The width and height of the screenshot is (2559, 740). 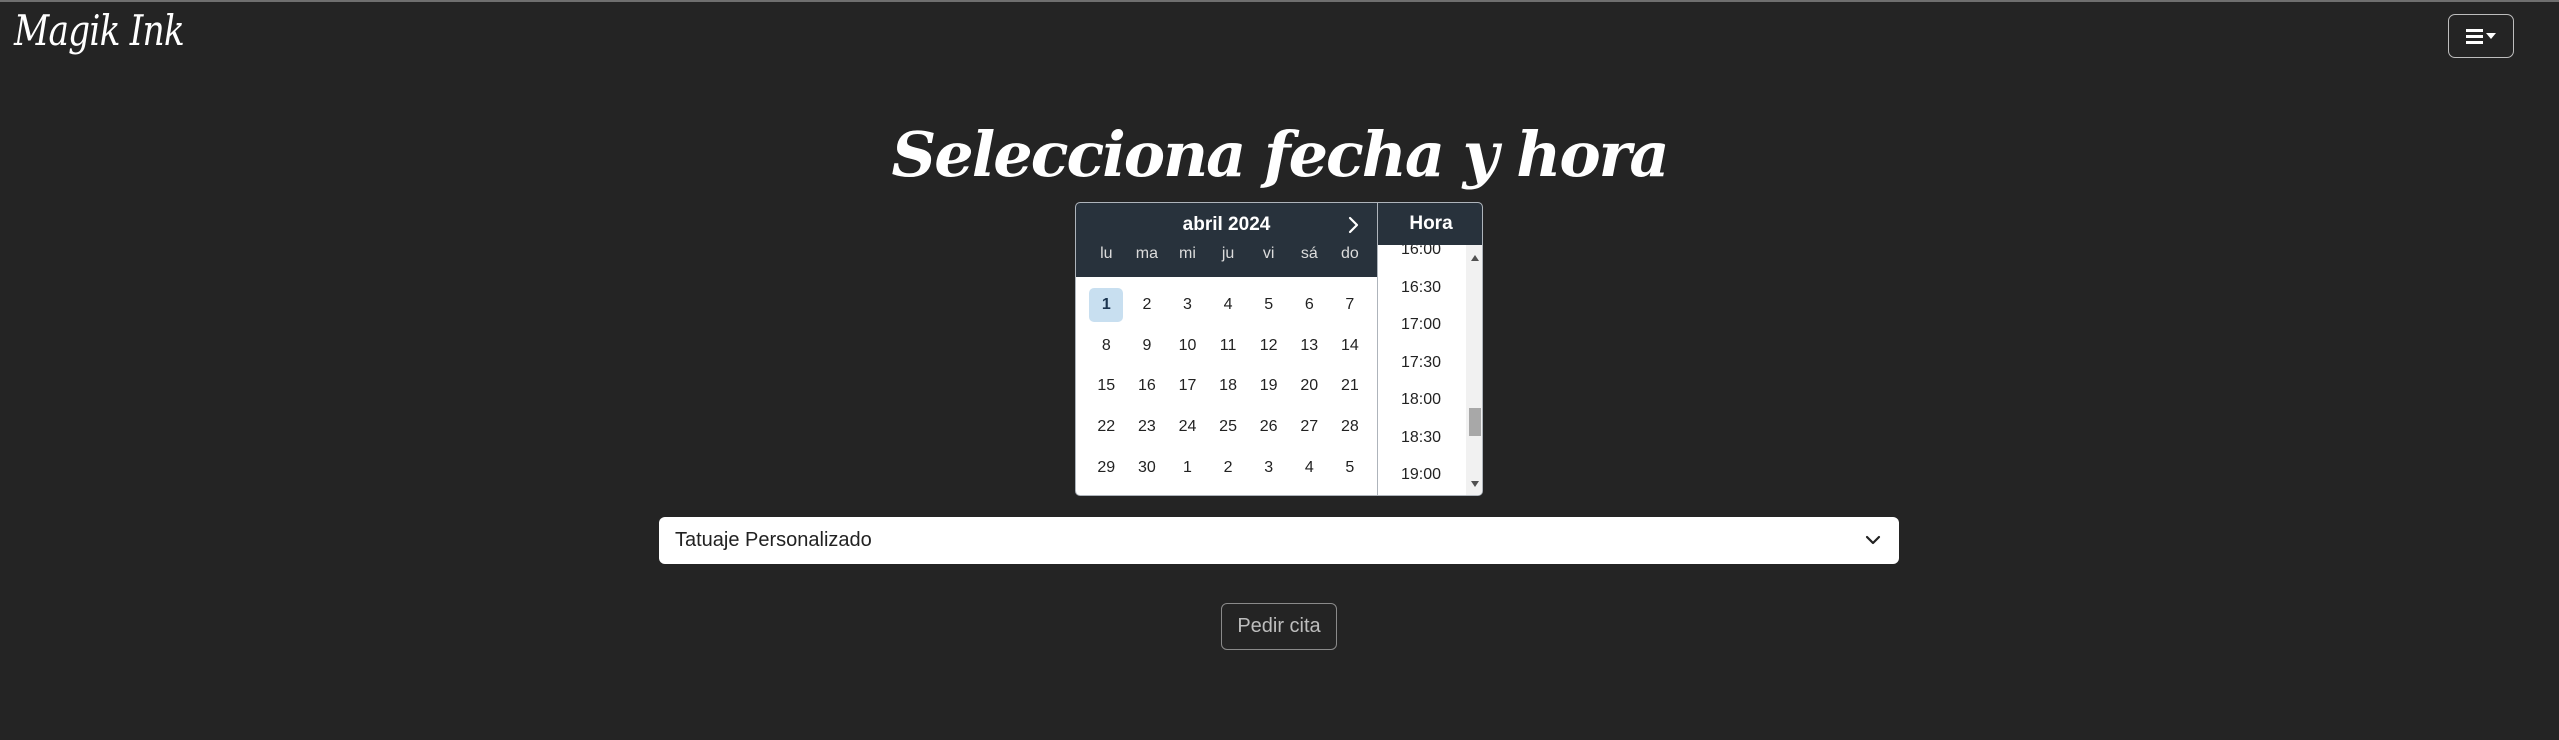 I want to click on day-number: 15, so click(x=1106, y=386).